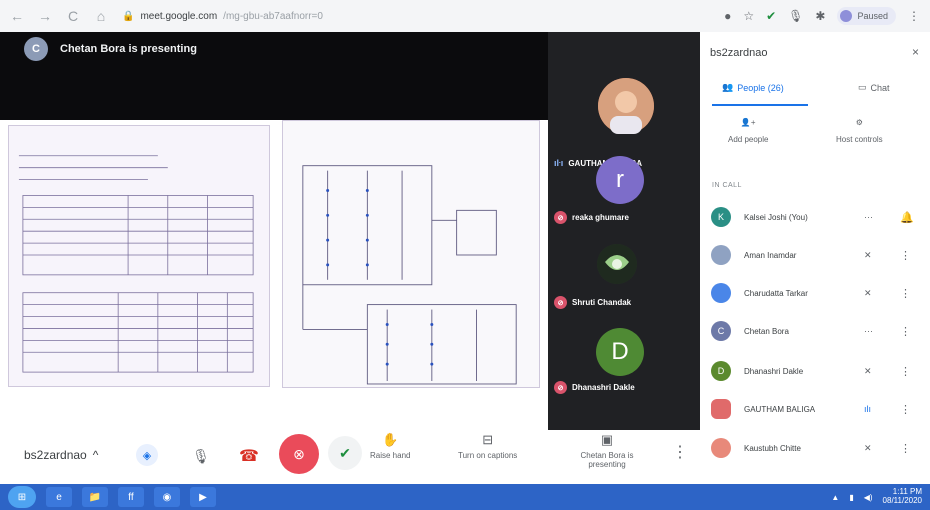 The height and width of the screenshot is (510, 930). What do you see at coordinates (416, 16) in the screenshot?
I see `address-bar: 🔒 meet.google.com/mg-gbu-ab7aafnorr=0` at bounding box center [416, 16].